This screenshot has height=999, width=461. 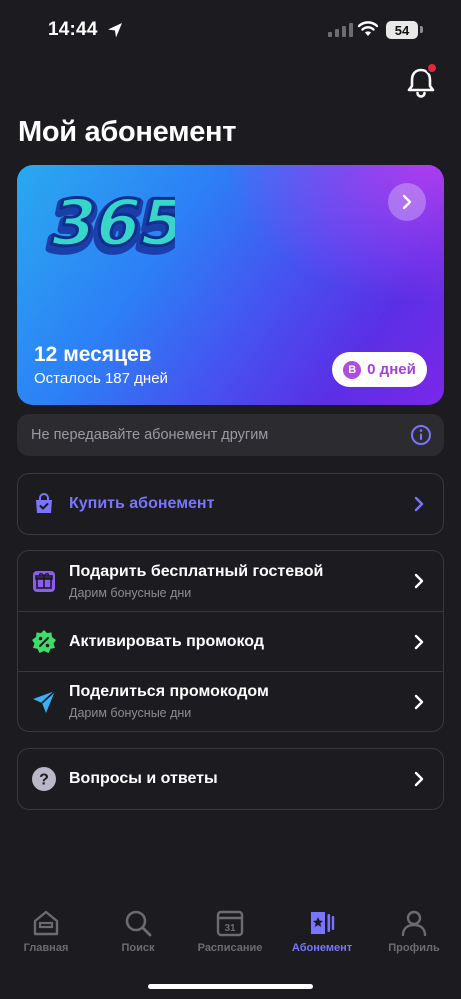 I want to click on profile-icon, so click(x=414, y=923).